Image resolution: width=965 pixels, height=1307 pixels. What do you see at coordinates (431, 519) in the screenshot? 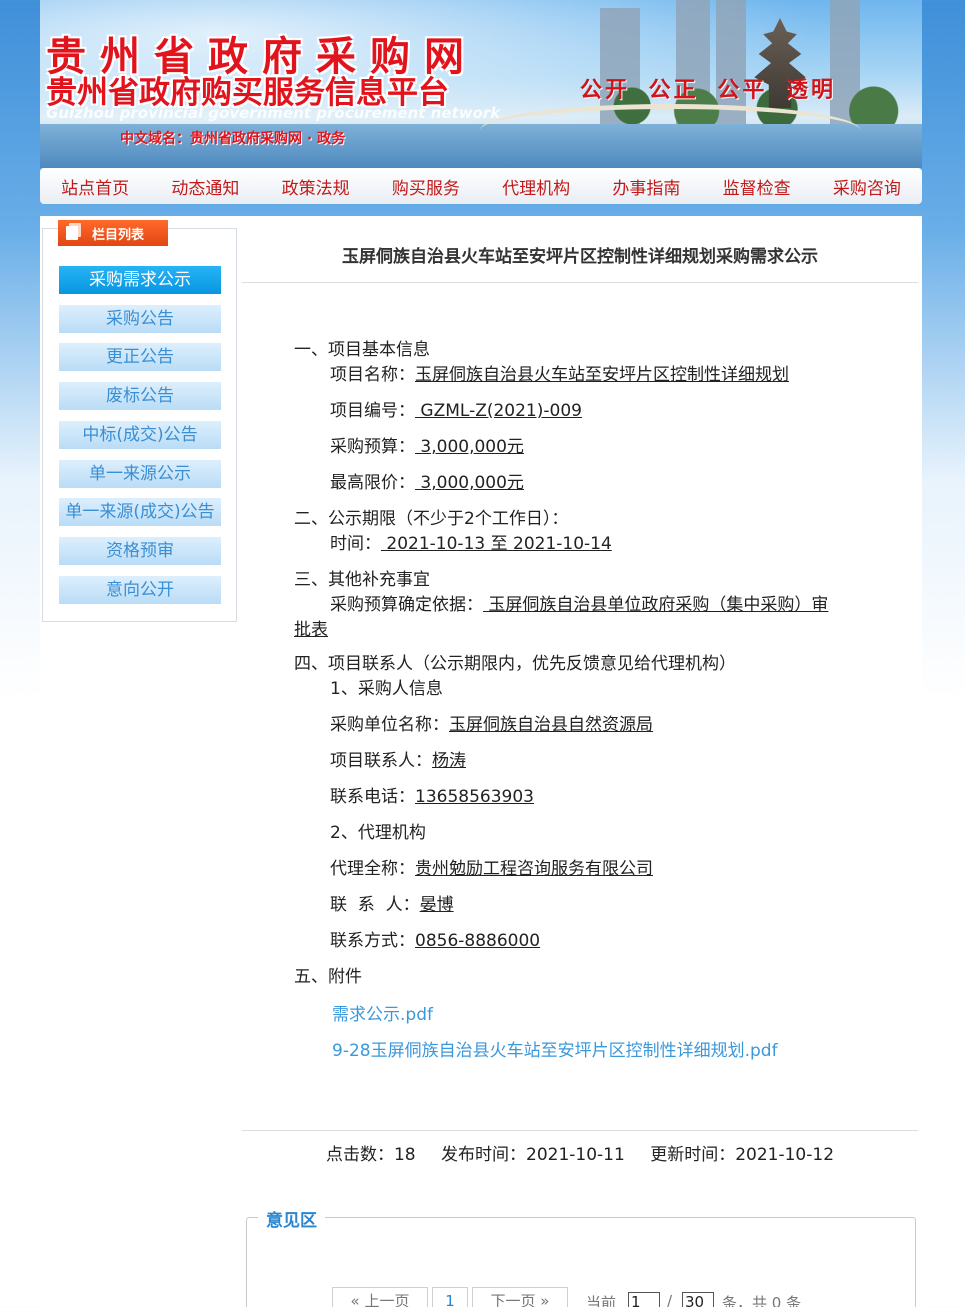
I see `section-period: 二、公示期限（不少于2个工作日）：` at bounding box center [431, 519].